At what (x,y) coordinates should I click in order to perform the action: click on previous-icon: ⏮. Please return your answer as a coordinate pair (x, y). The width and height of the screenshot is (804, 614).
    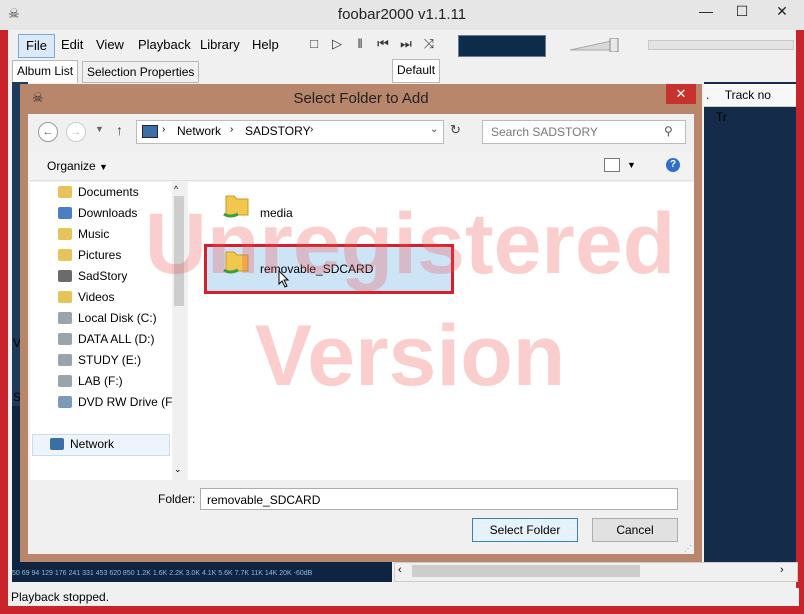
    Looking at the image, I should click on (383, 44).